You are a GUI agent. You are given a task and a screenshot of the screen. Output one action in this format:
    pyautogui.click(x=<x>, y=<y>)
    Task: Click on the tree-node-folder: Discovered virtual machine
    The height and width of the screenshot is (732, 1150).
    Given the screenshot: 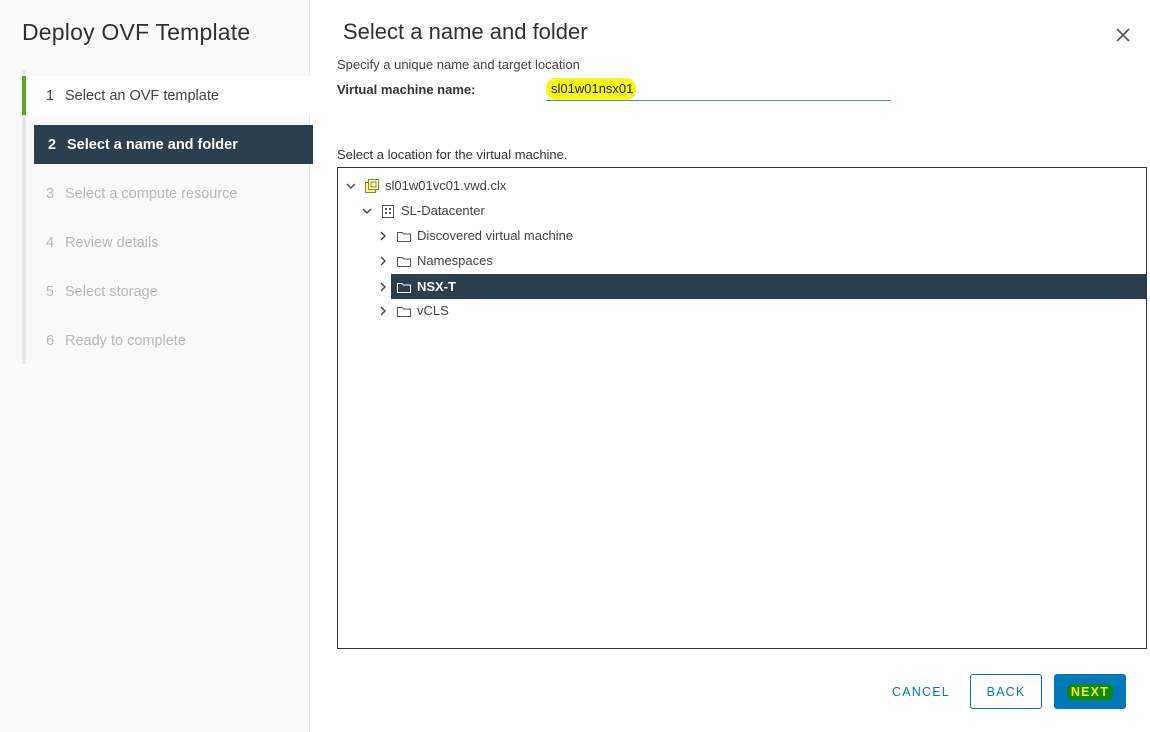 What is the action you would take?
    pyautogui.click(x=474, y=235)
    